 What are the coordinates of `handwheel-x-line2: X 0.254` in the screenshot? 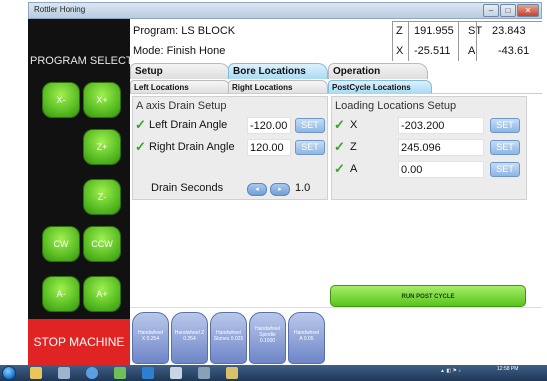 It's located at (150, 339).